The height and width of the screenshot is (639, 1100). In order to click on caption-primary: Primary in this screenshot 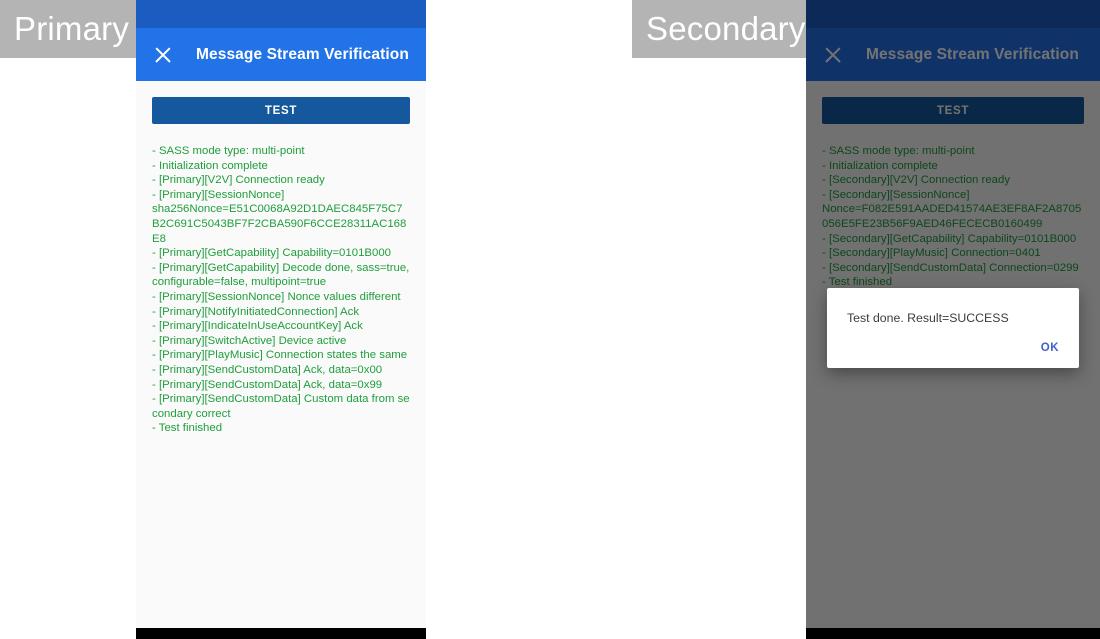, I will do `click(68, 29)`.